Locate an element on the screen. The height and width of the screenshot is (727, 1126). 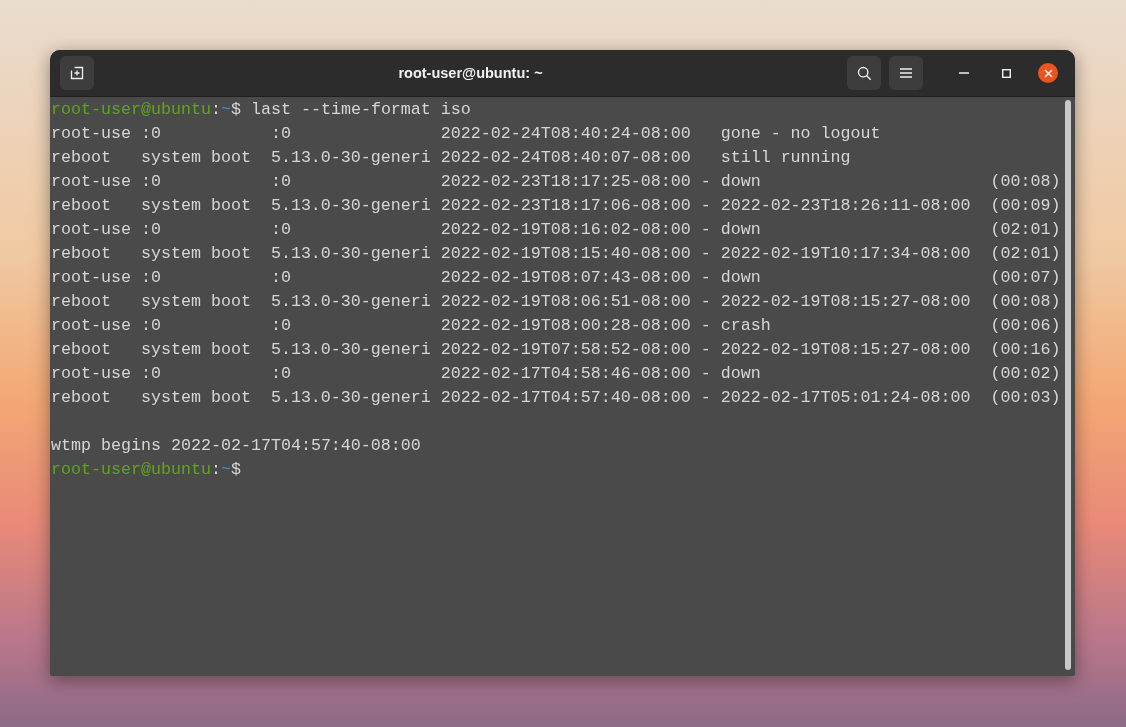
login-time-cell-text: 2022-02-24T08:40:24-08:00 is located at coordinates (565, 134).